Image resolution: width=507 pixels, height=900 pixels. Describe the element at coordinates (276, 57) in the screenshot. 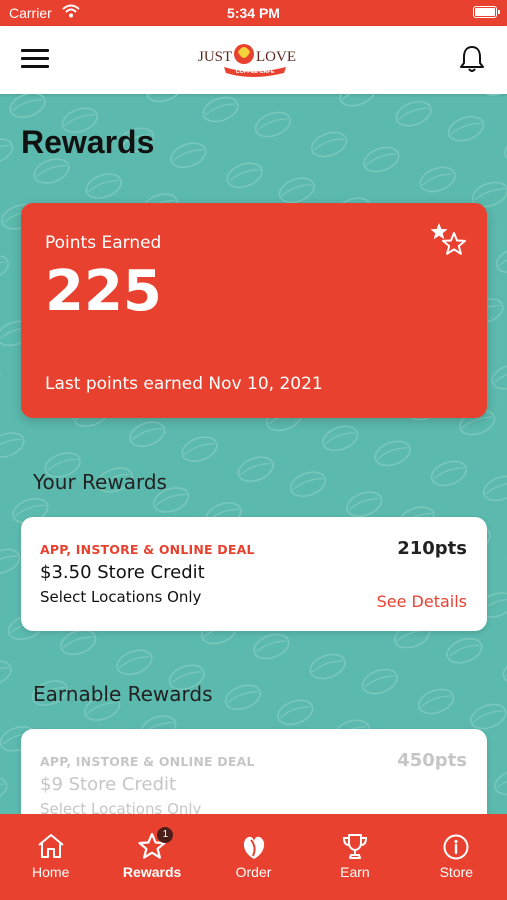

I see `svg-text: LOVE` at that location.